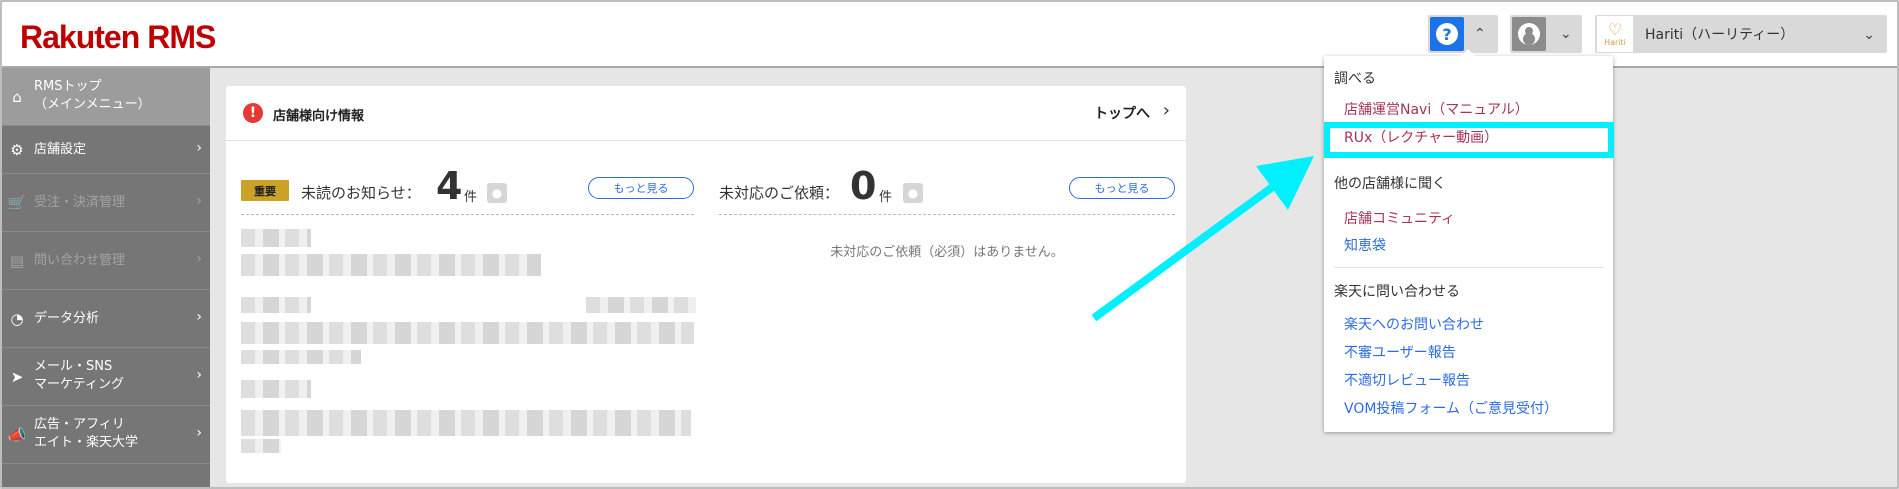  What do you see at coordinates (1202, 239) in the screenshot?
I see `annotation-arrow` at bounding box center [1202, 239].